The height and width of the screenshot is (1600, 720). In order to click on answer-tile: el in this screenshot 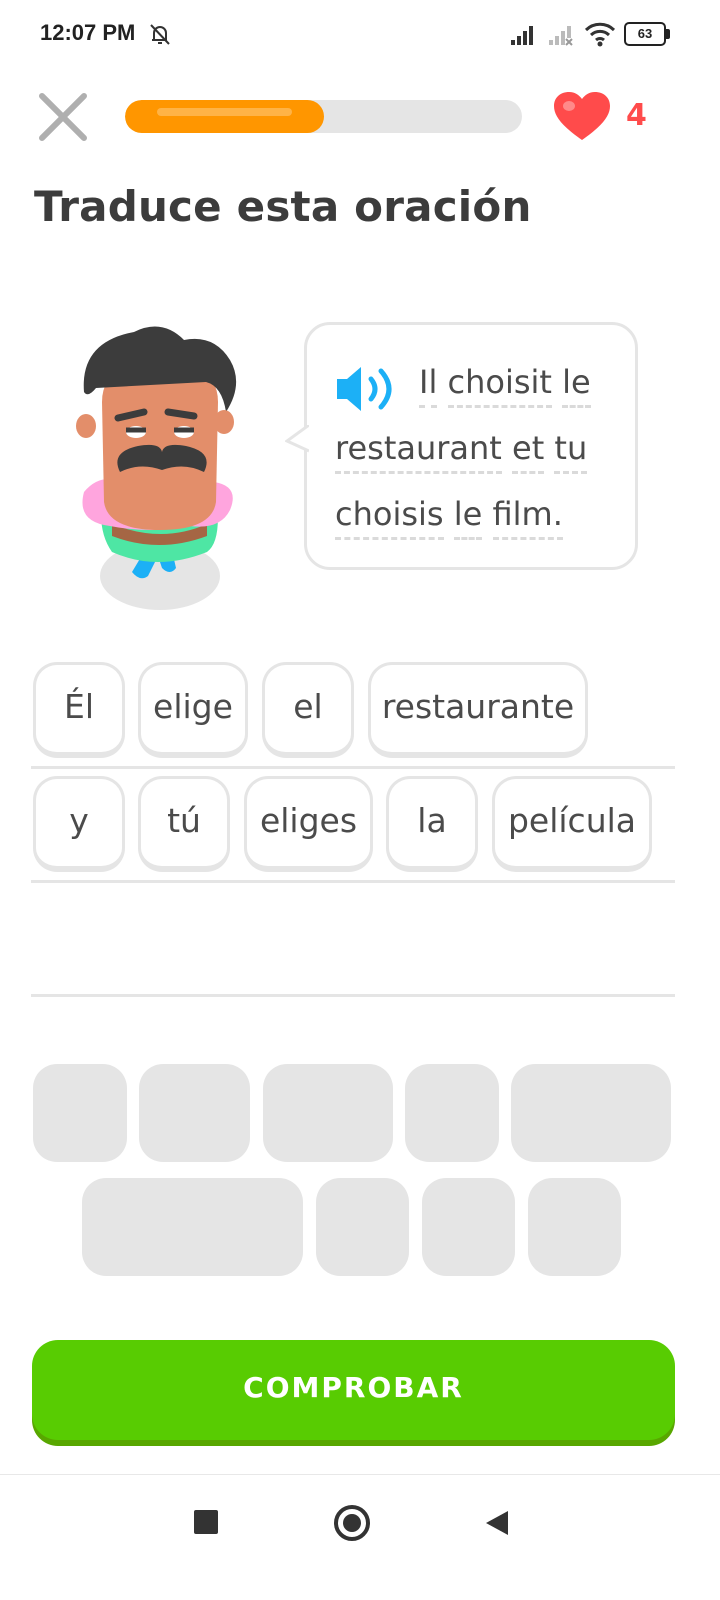, I will do `click(308, 710)`.